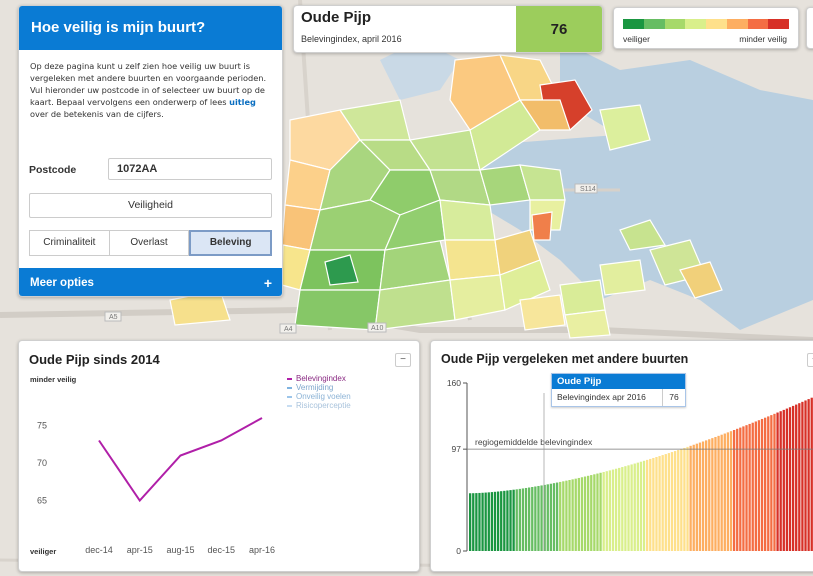 Image resolution: width=813 pixels, height=576 pixels. Describe the element at coordinates (69, 243) in the screenshot. I see `tab-criminaliteit: Criminaliteit` at that location.